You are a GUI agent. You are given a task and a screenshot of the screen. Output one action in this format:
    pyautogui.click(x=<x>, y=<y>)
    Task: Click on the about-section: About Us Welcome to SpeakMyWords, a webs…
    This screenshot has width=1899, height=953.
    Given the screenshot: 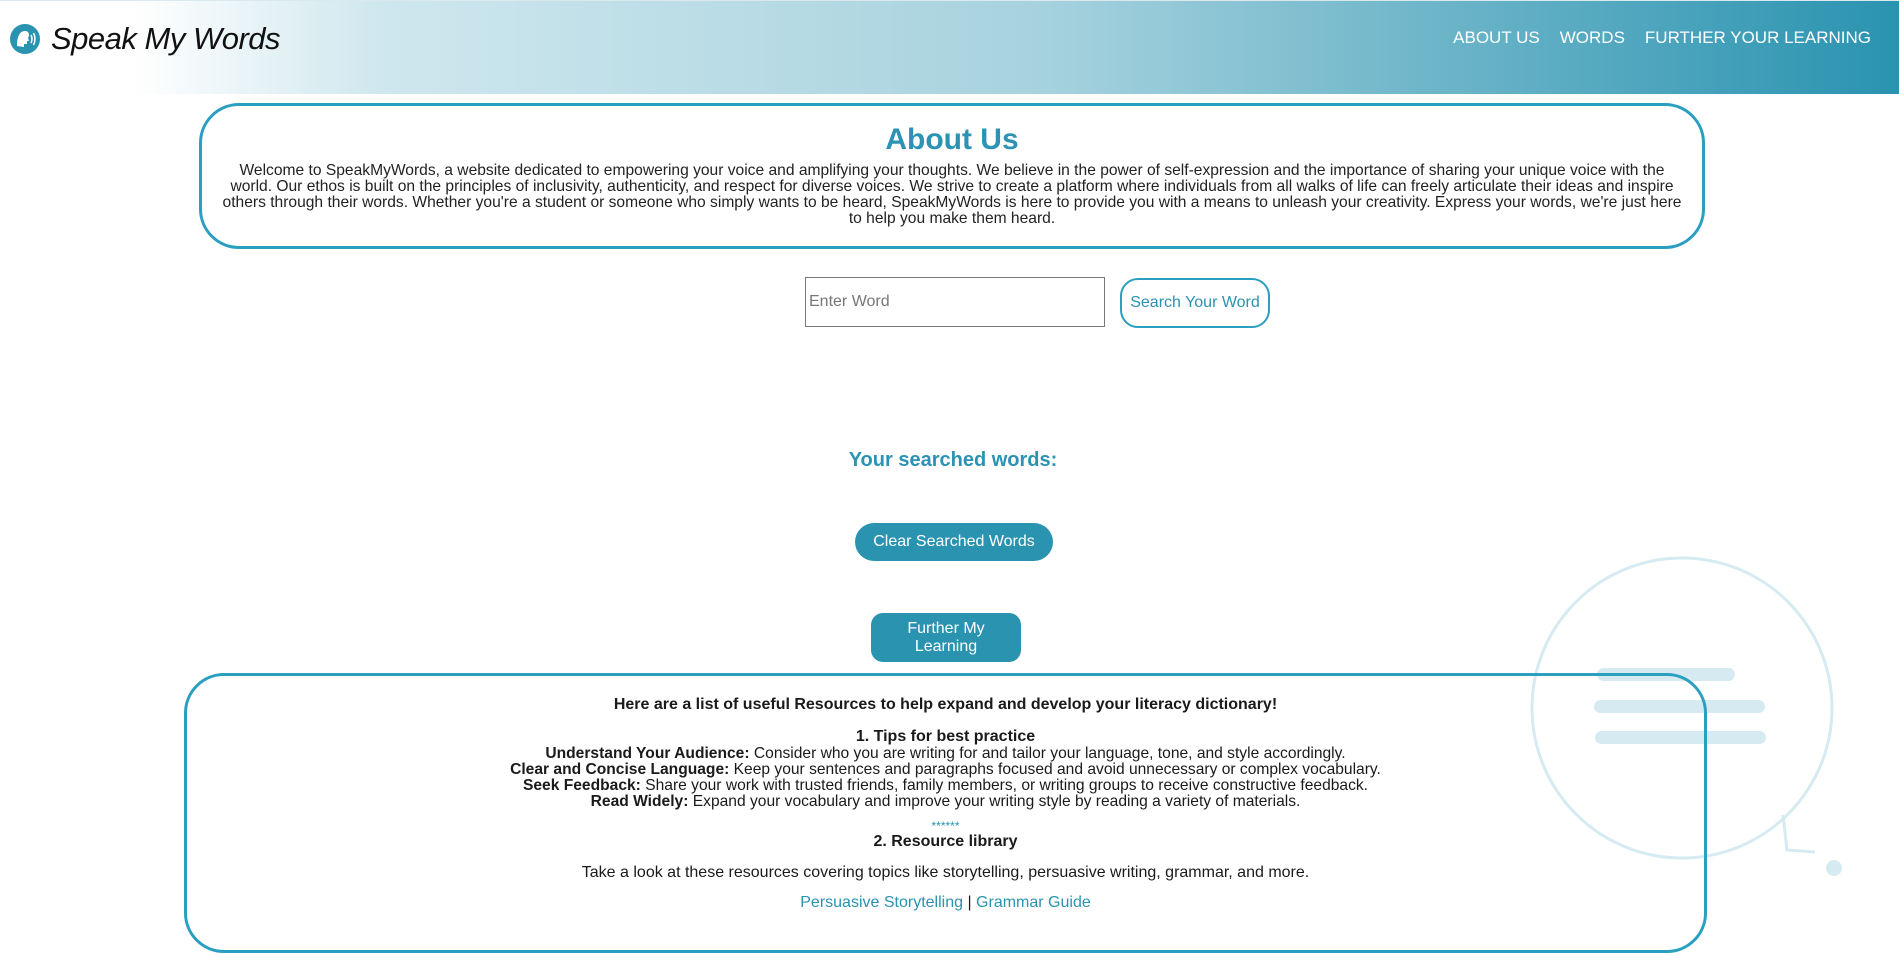 What is the action you would take?
    pyautogui.click(x=952, y=176)
    